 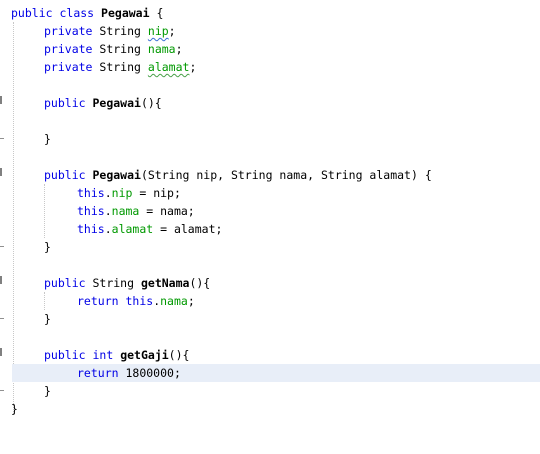 What do you see at coordinates (167, 211) in the screenshot?
I see `assignment: = nama;` at bounding box center [167, 211].